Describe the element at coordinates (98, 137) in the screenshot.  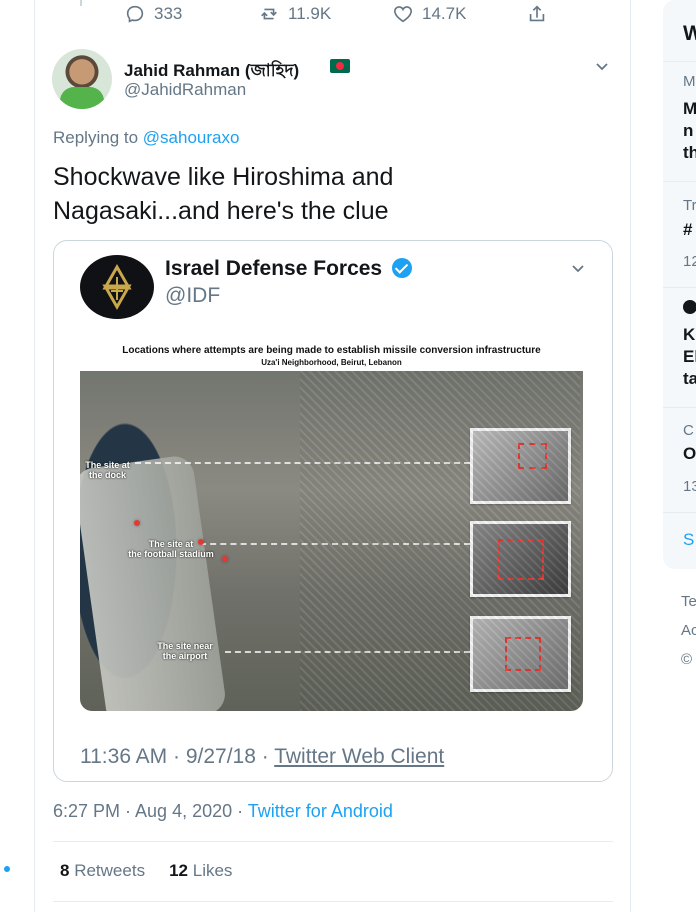
I see `replying-to-prefix: Replying to` at that location.